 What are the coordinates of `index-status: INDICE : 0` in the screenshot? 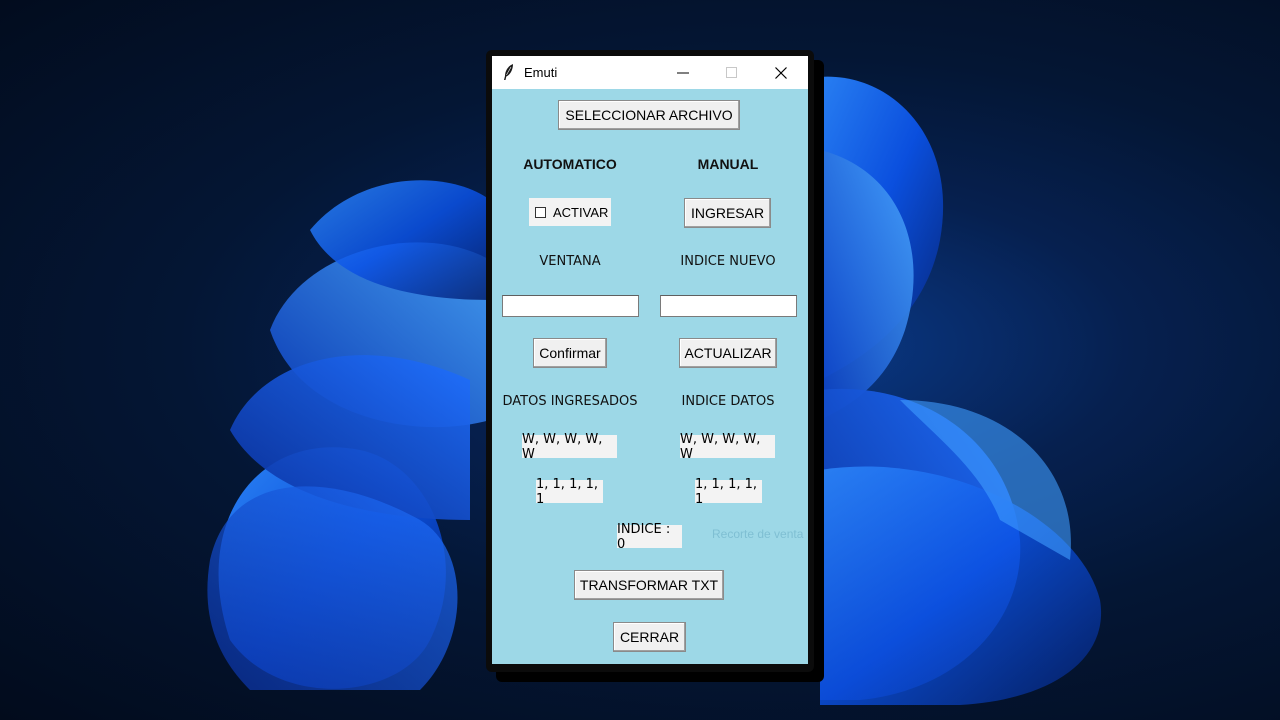 It's located at (649, 537).